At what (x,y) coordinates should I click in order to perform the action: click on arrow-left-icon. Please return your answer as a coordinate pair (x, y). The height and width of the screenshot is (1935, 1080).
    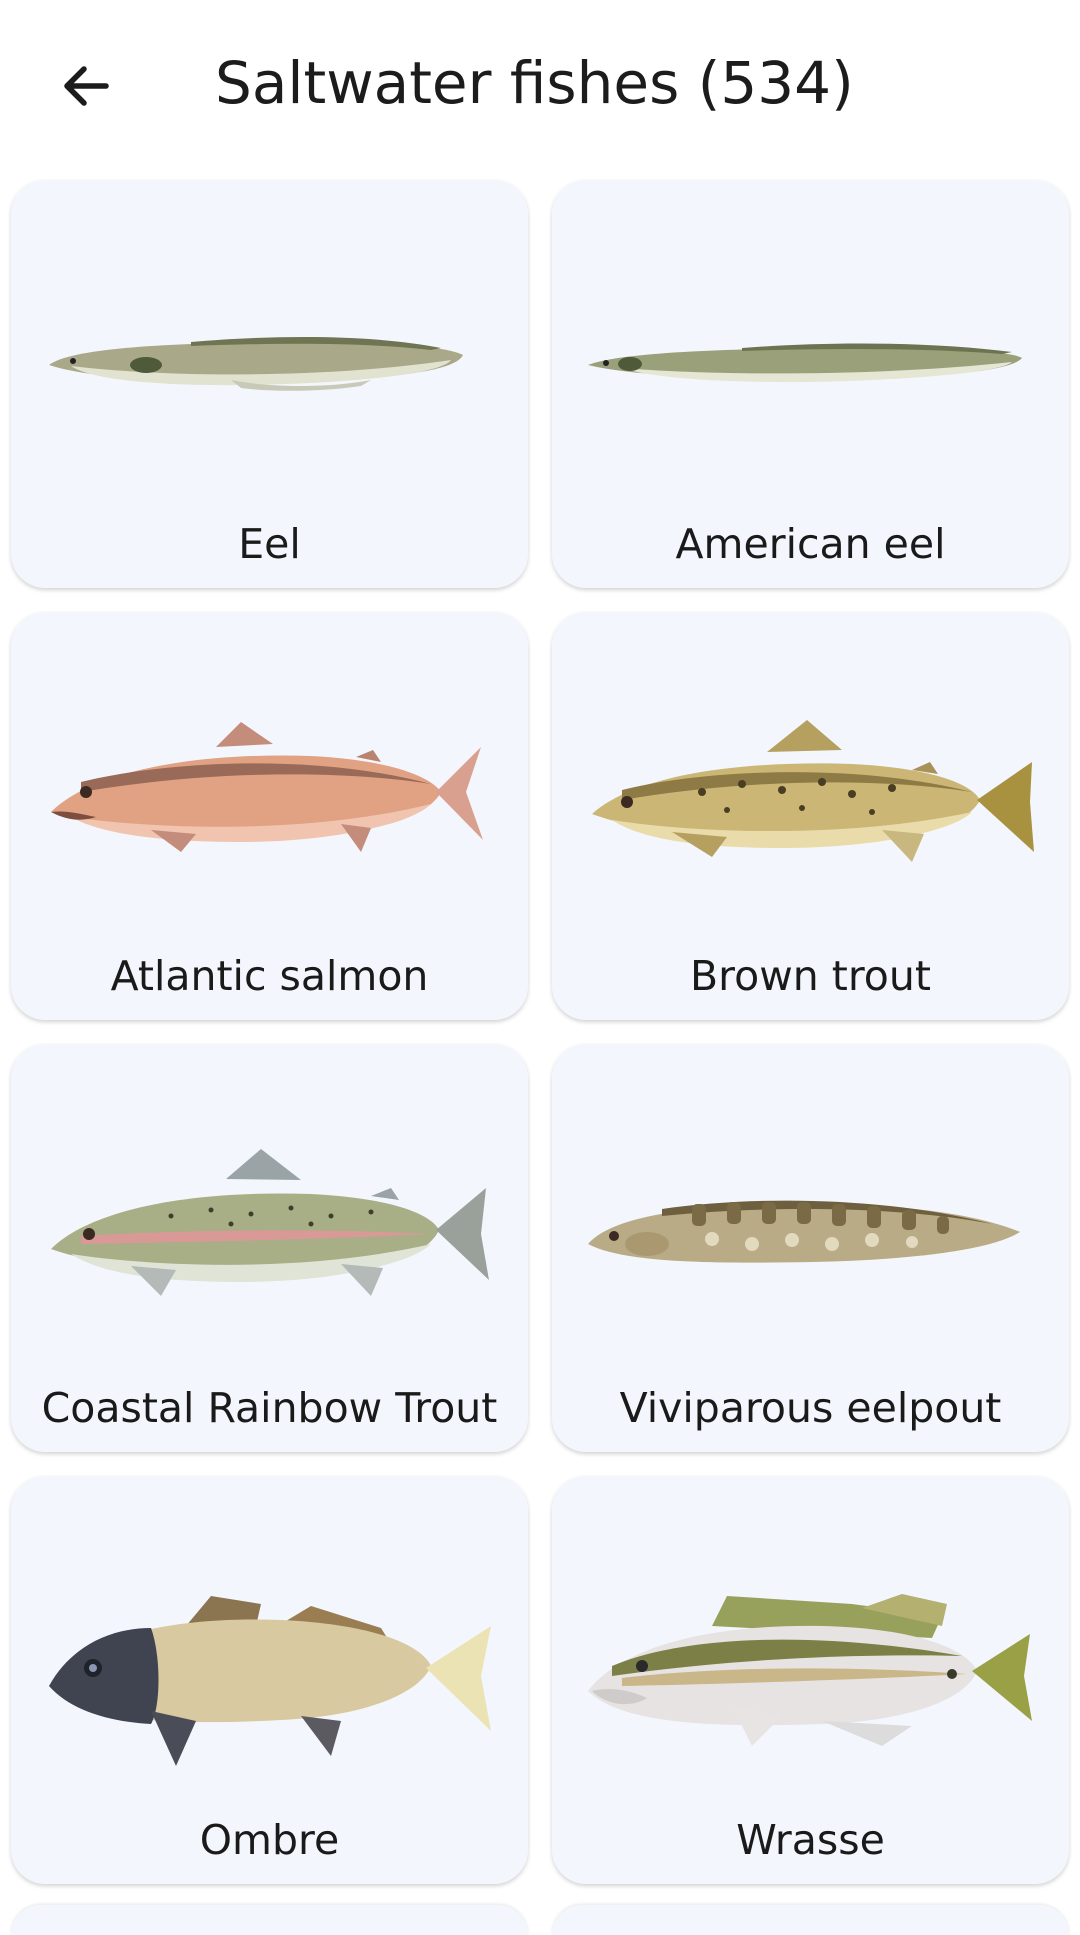
    Looking at the image, I should click on (86, 86).